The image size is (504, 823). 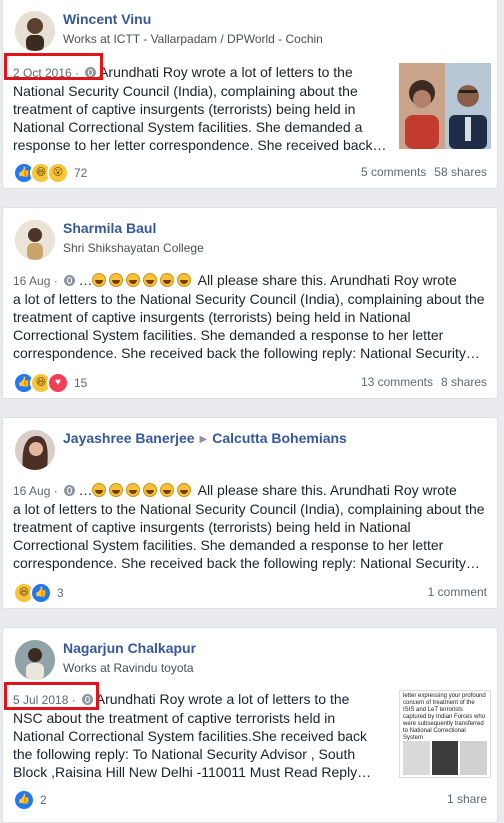 I want to click on photo-collage, so click(x=445, y=758).